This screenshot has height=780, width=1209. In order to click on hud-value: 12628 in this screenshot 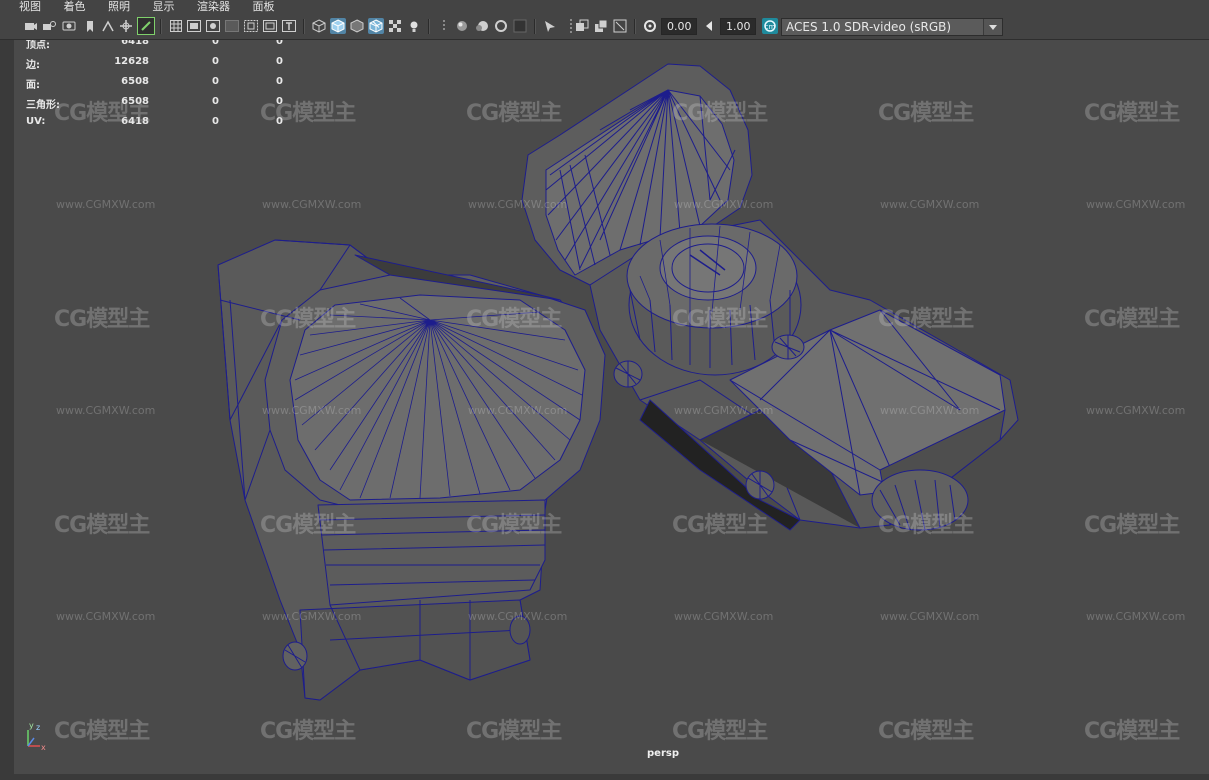, I will do `click(131, 61)`.